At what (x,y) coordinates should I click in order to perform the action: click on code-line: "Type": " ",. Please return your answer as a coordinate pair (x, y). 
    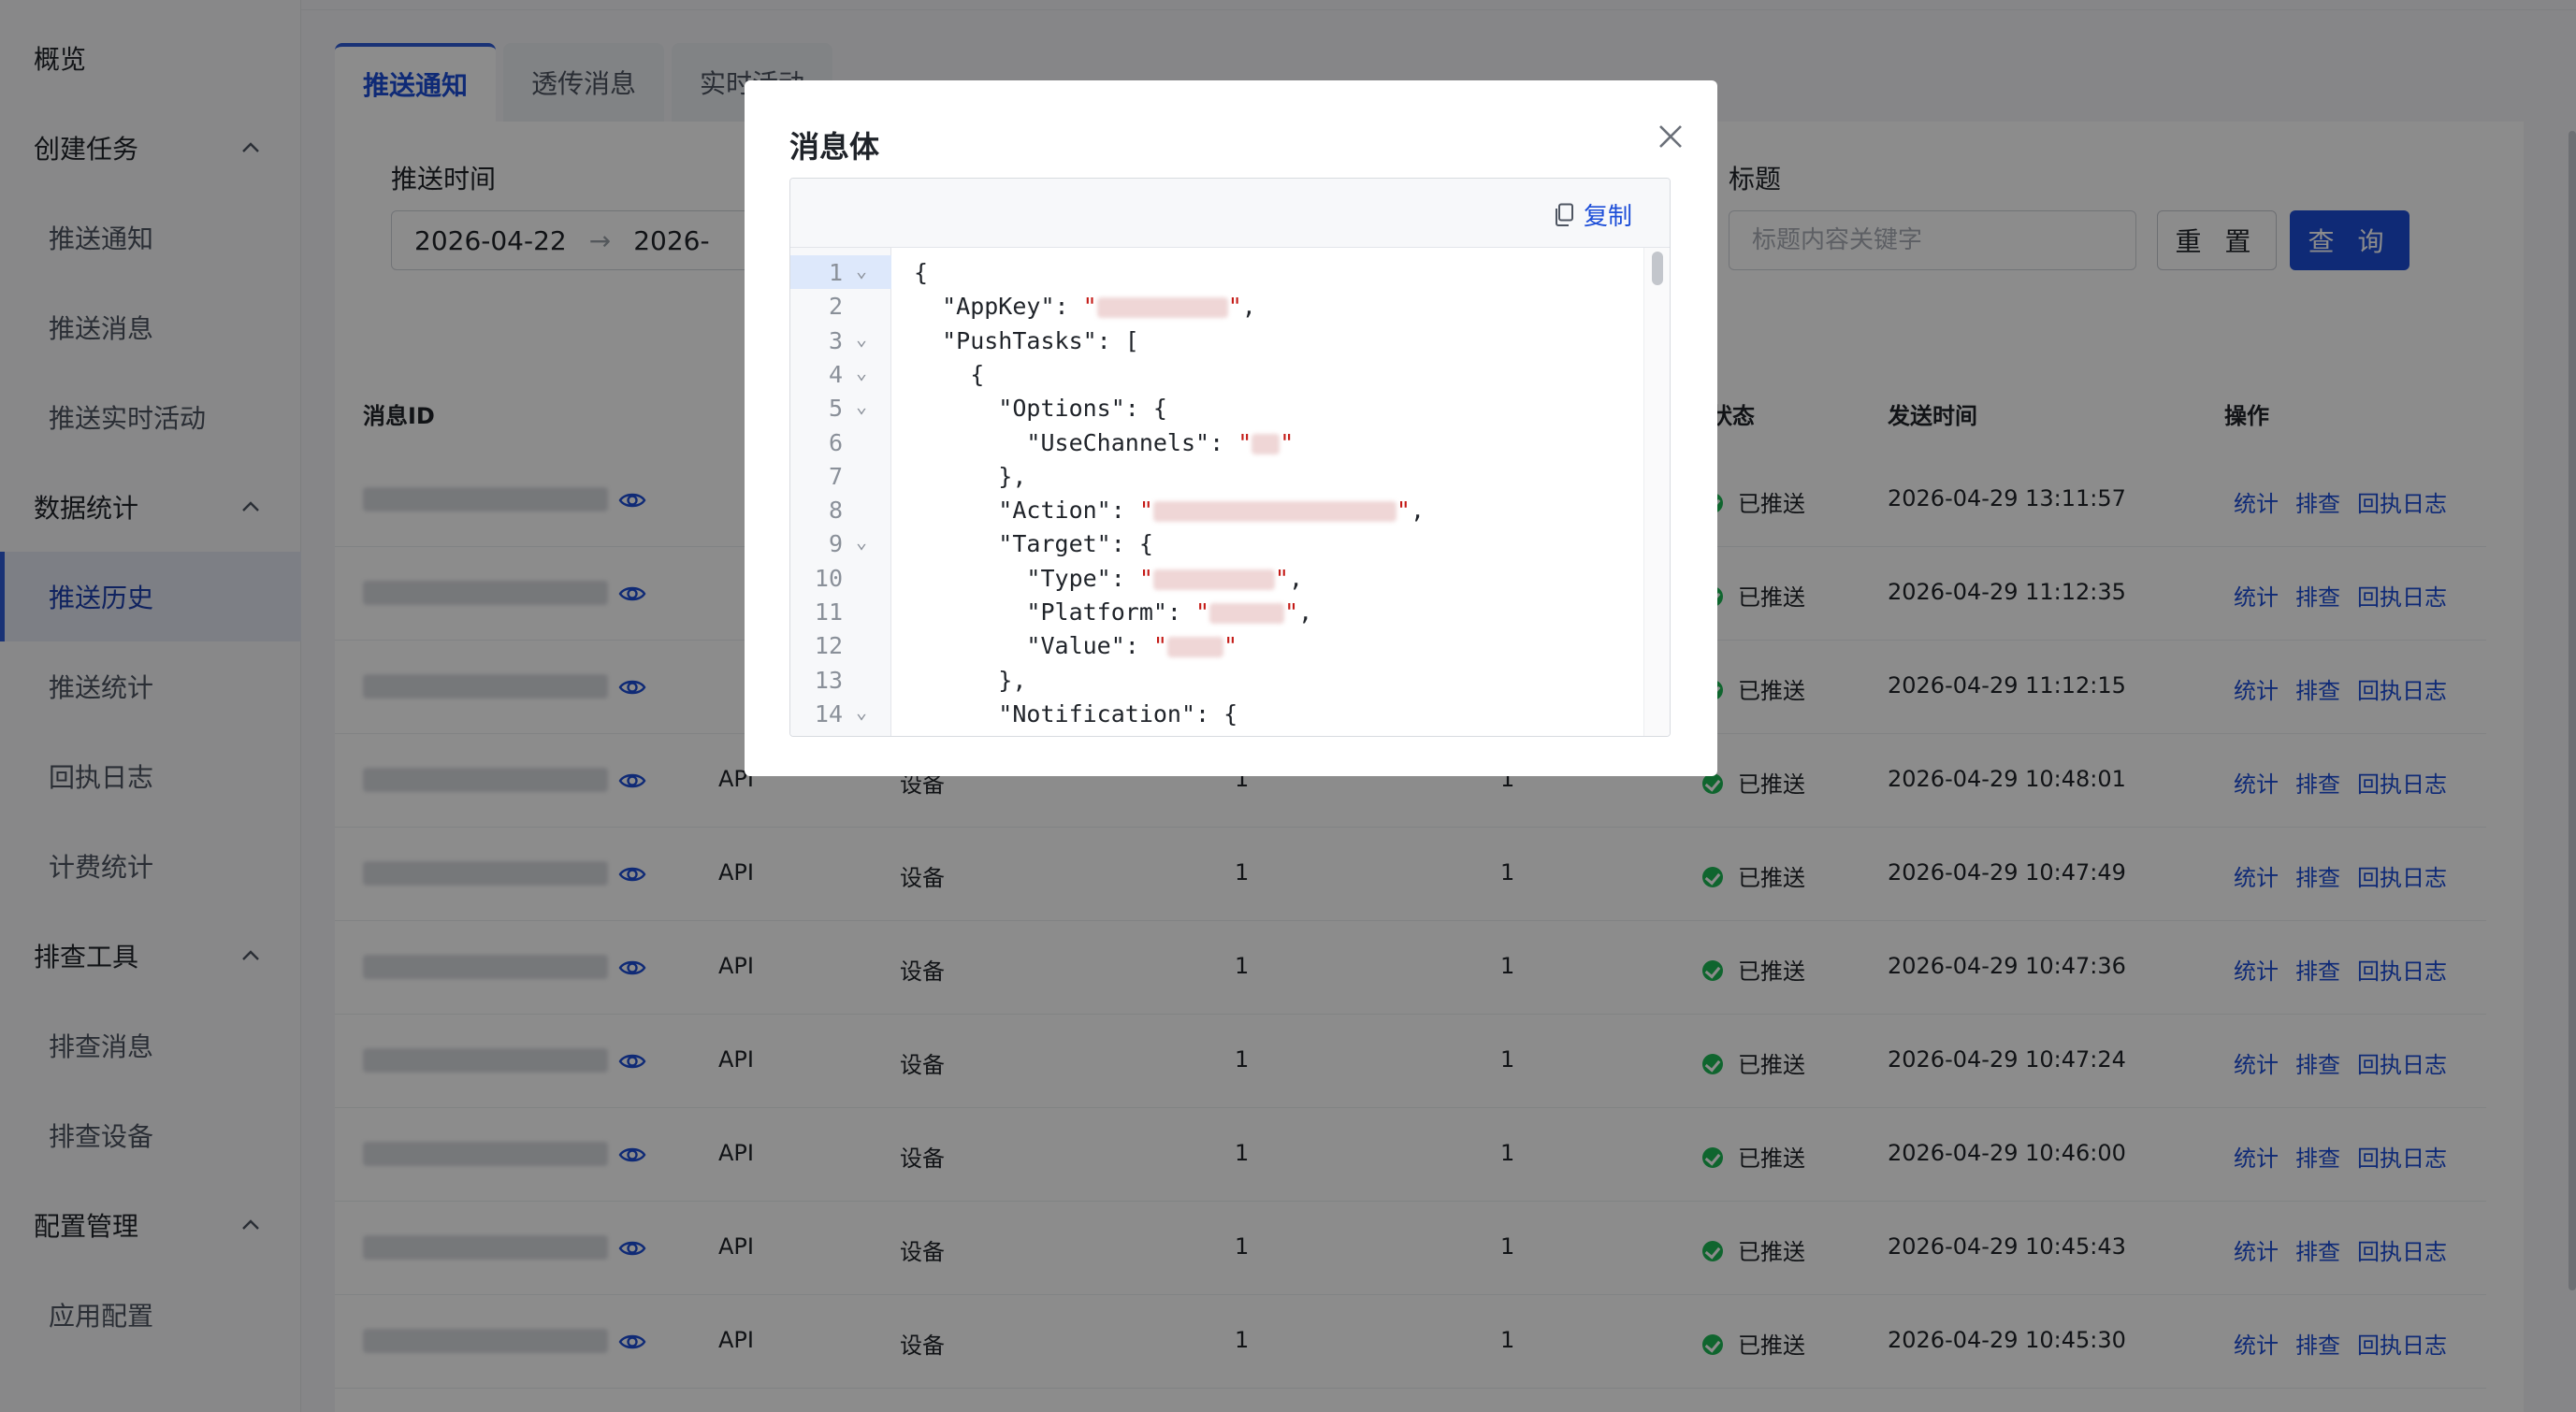
    Looking at the image, I should click on (1109, 578).